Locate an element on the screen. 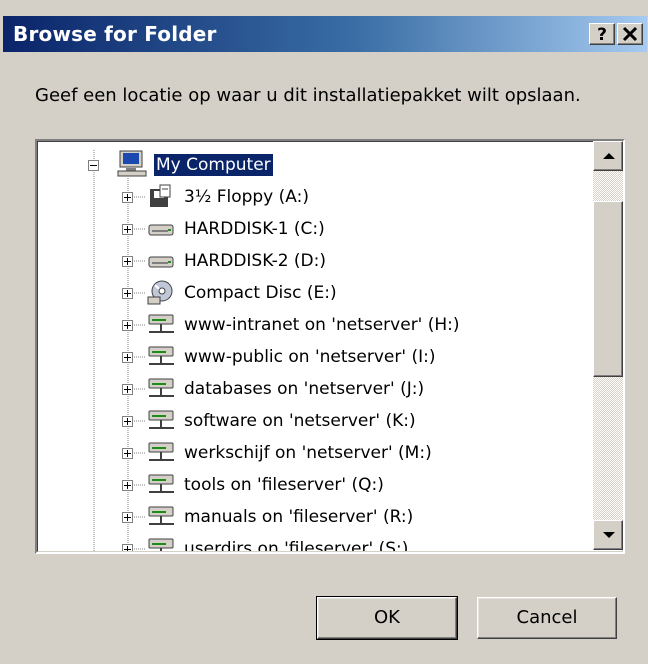 This screenshot has height=664, width=648. tree-node-label: userdirs on 'fileserver' (S:) is located at coordinates (296, 545).